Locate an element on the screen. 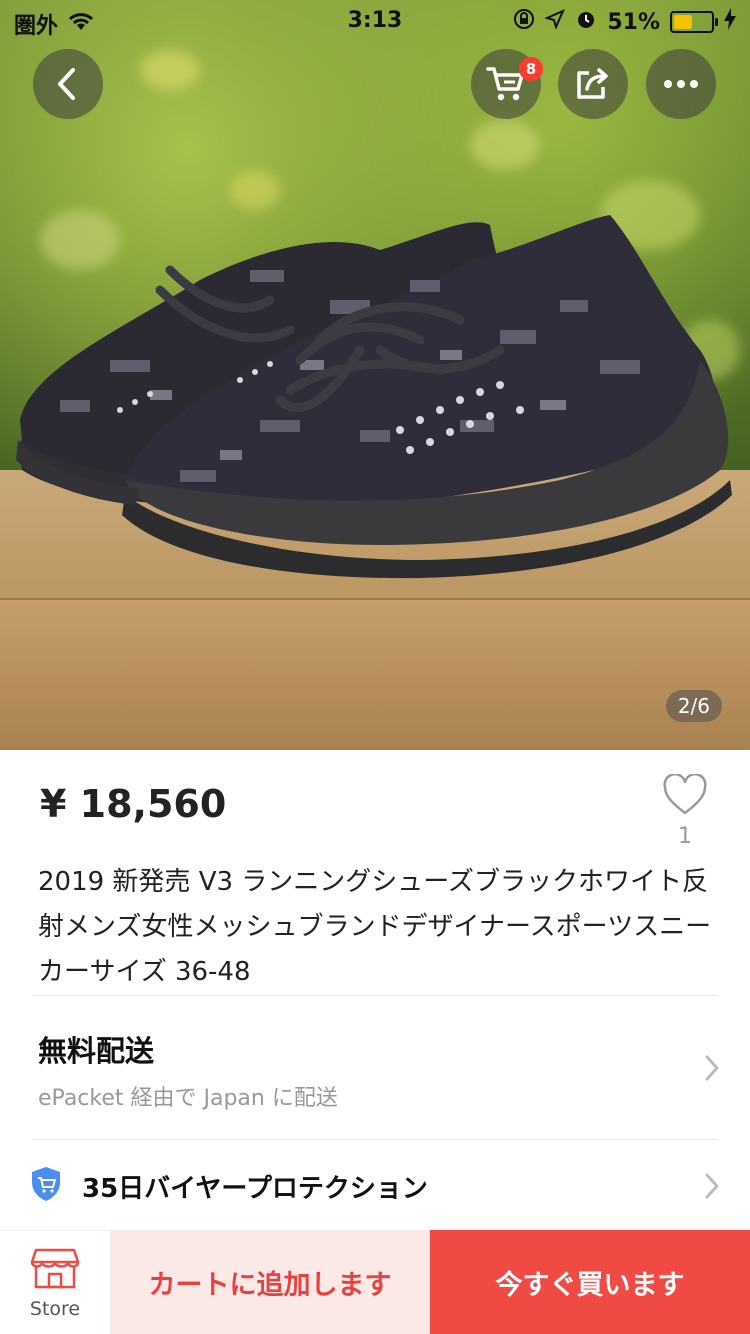  wishlist-button: 1 is located at coordinates (685, 811).